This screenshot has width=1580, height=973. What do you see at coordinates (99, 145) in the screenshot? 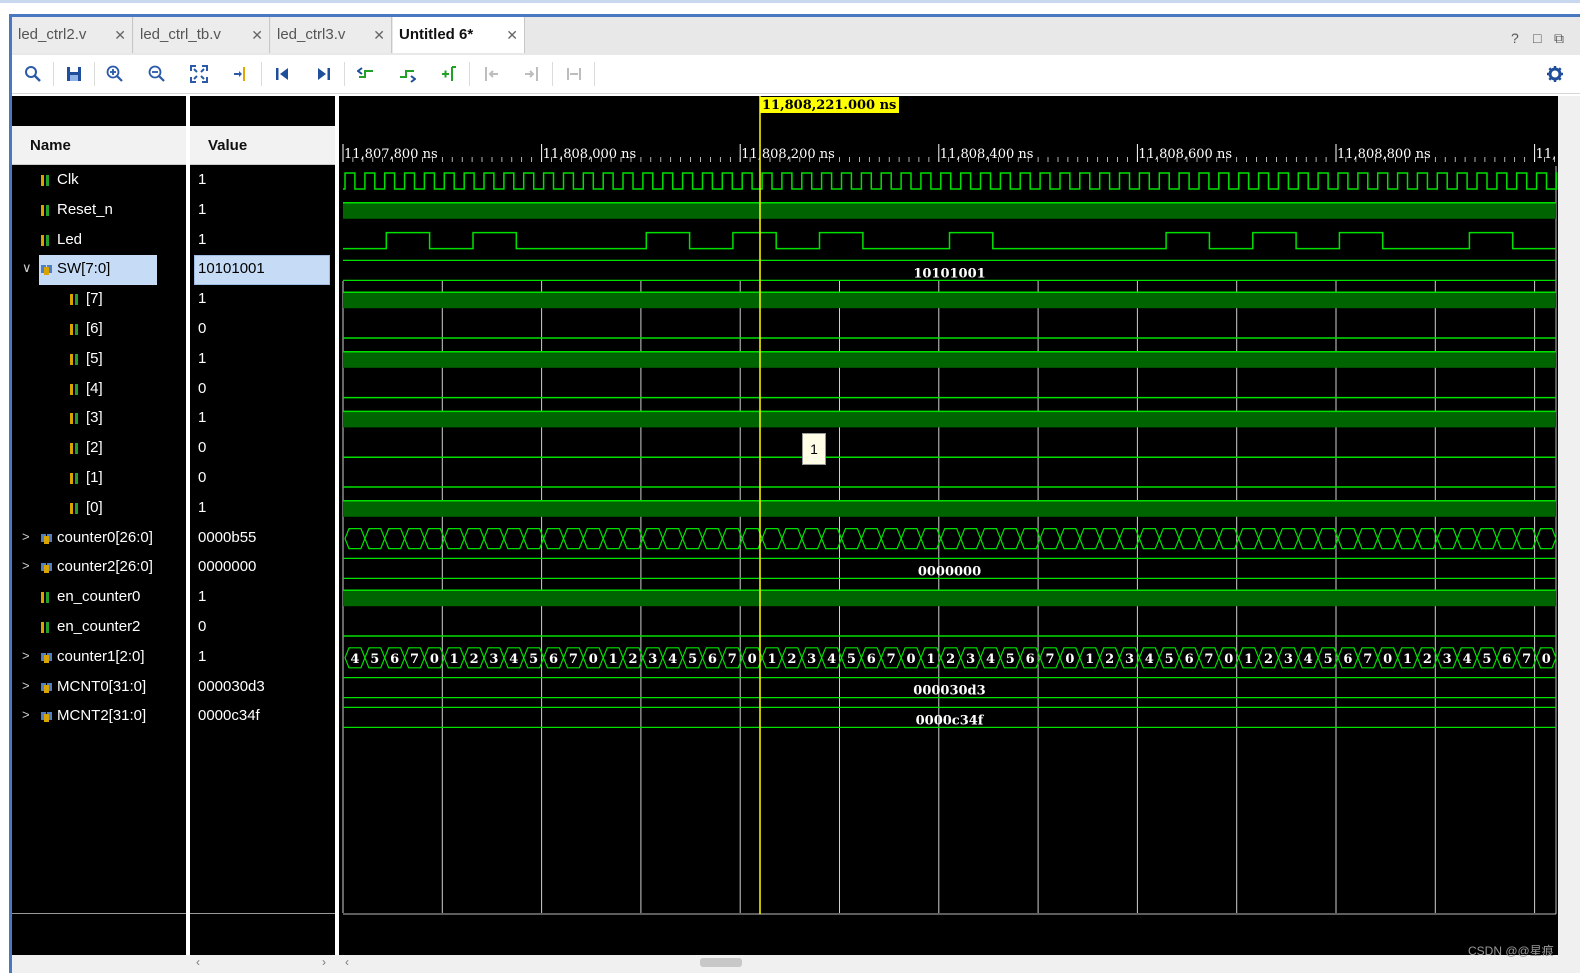
I see `name-column-header: Name` at bounding box center [99, 145].